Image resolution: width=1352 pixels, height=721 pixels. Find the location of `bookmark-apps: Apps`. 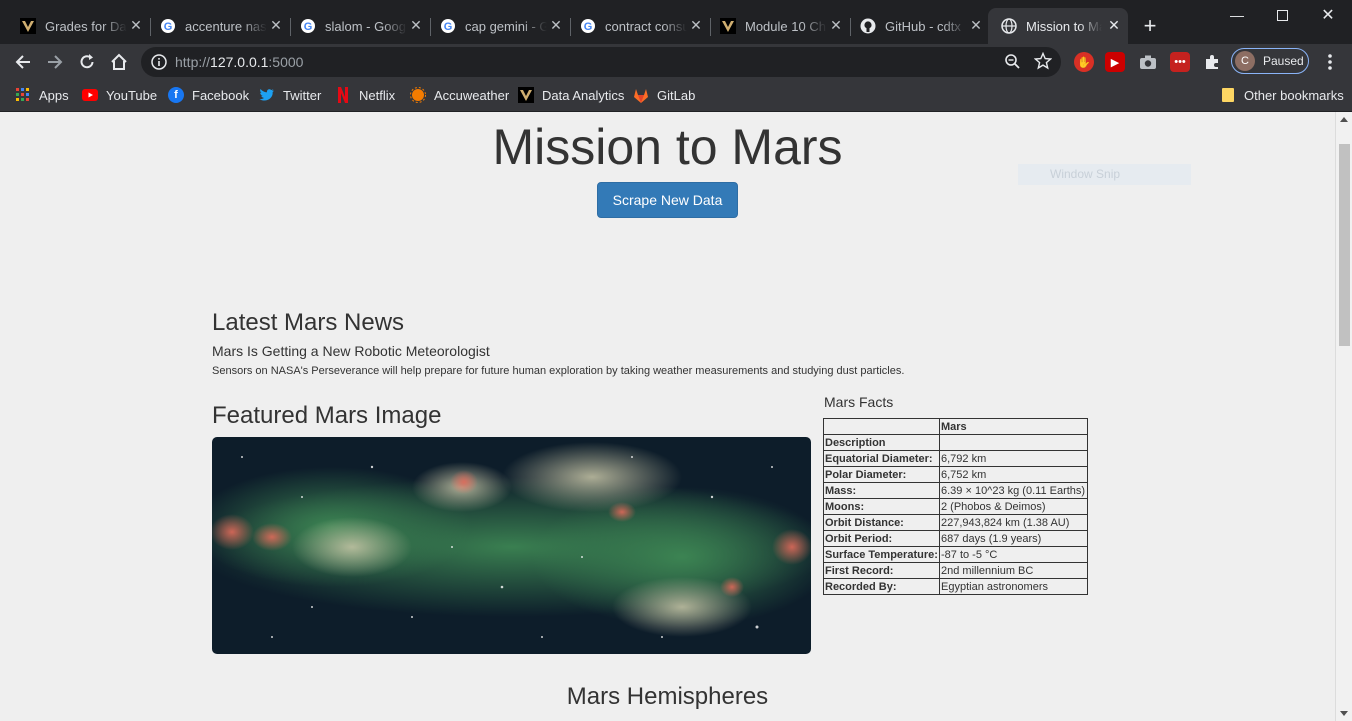

bookmark-apps: Apps is located at coordinates (42, 95).